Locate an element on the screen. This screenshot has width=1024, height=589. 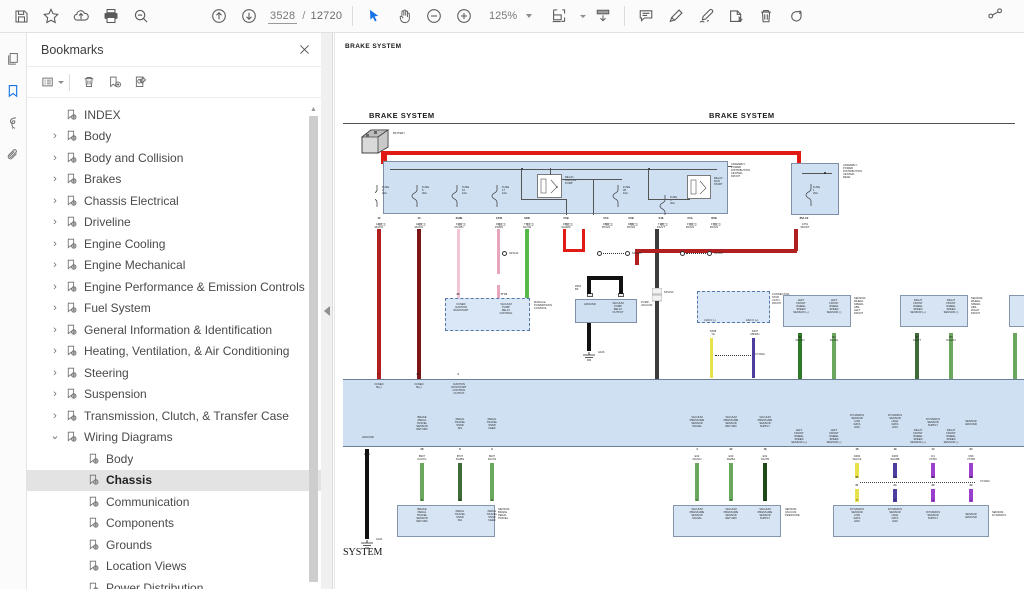
connector-tag-mid: SP1312 is located at coordinates (669, 292).